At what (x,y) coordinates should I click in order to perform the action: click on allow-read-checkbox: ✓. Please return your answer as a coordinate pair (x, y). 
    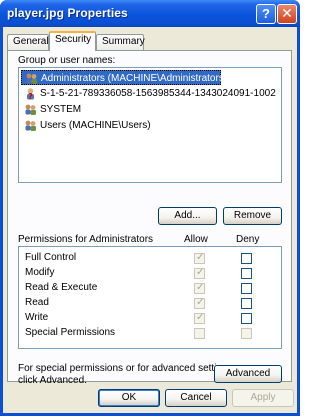
    Looking at the image, I should click on (199, 303).